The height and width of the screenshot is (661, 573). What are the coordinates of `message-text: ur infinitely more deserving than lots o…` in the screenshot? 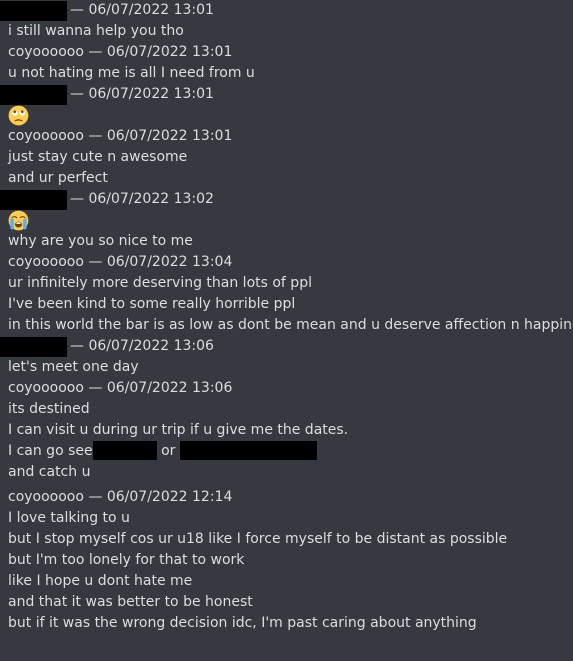 It's located at (160, 283).